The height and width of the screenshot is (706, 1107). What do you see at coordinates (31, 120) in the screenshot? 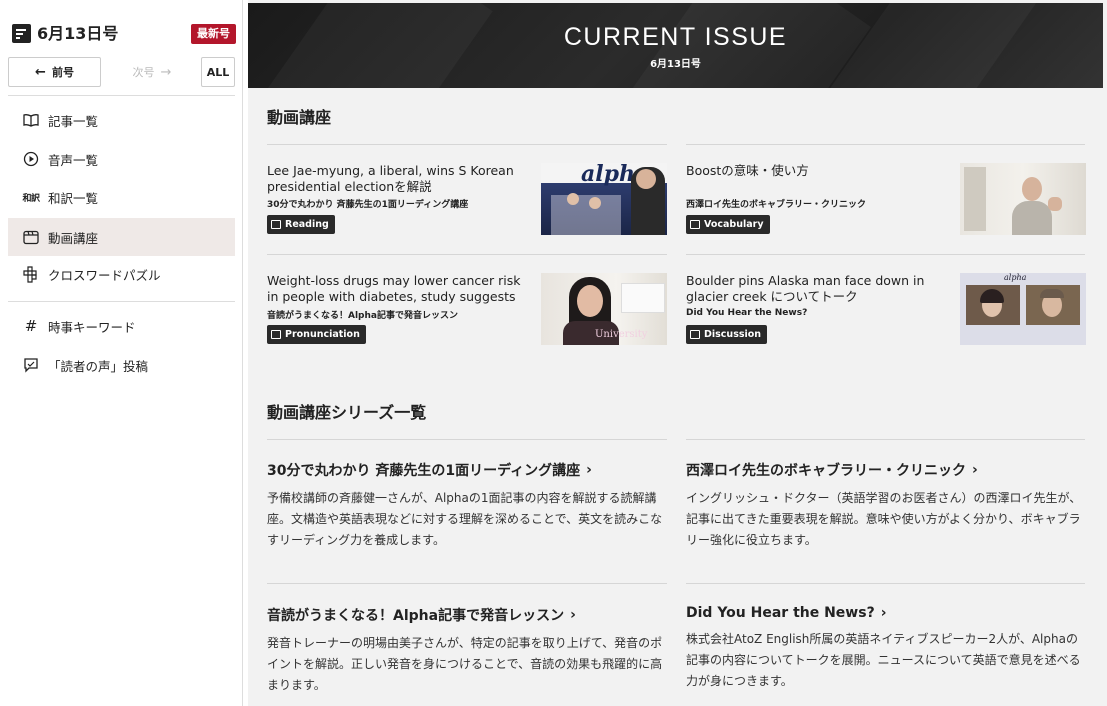
I see `book-icon` at bounding box center [31, 120].